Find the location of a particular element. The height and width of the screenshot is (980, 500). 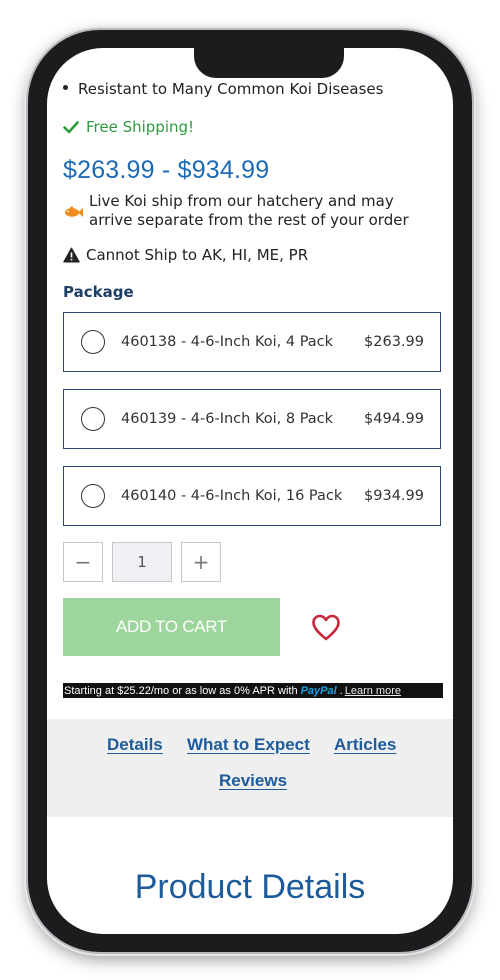

price-range: $263.99 - $934.99 is located at coordinates (166, 170).